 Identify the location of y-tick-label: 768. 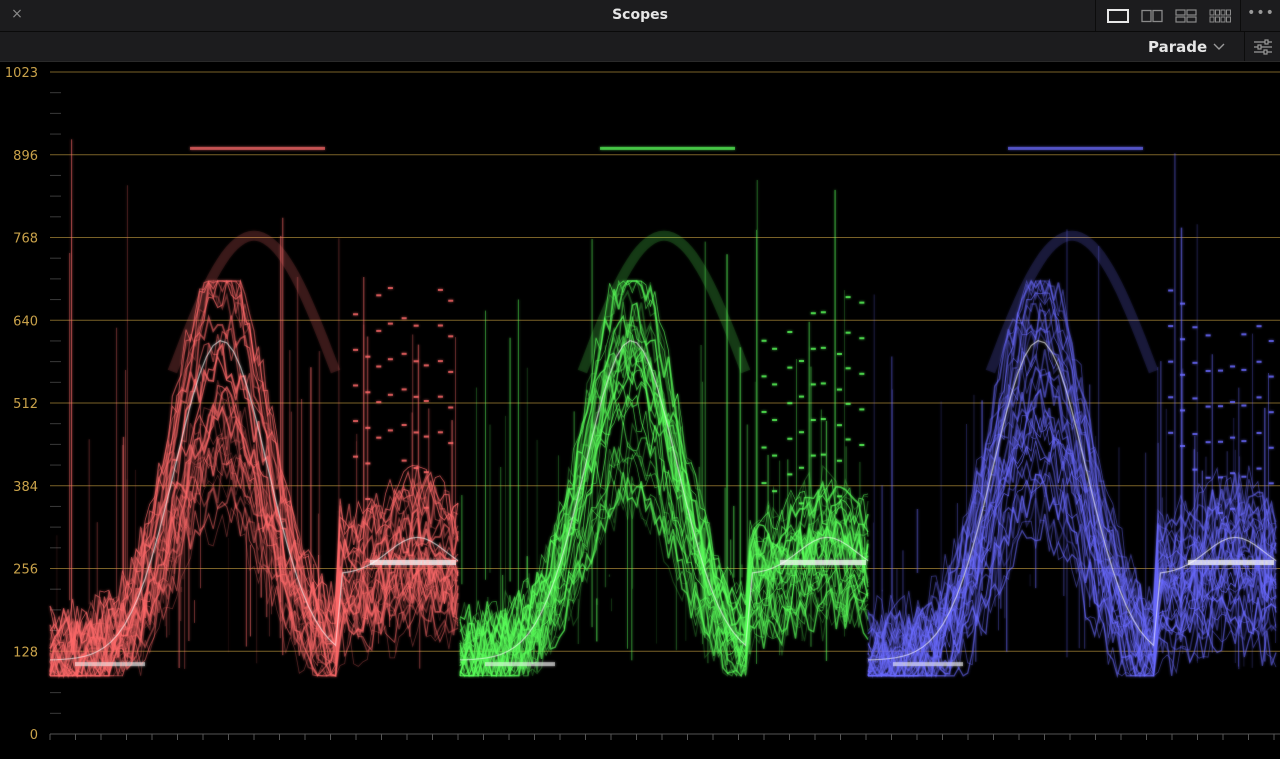
(25, 239).